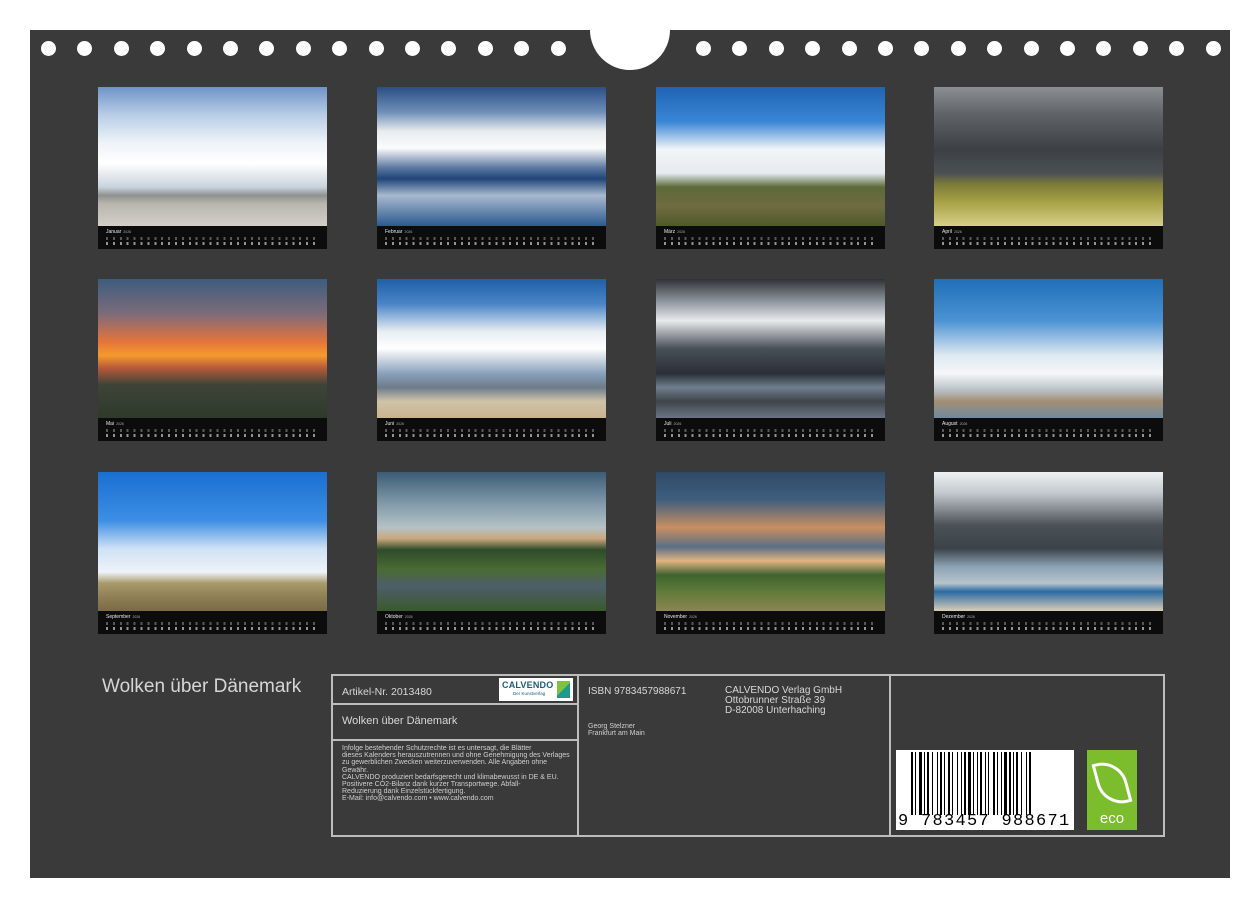  I want to click on month-heading: Juli 2026, so click(672, 424).